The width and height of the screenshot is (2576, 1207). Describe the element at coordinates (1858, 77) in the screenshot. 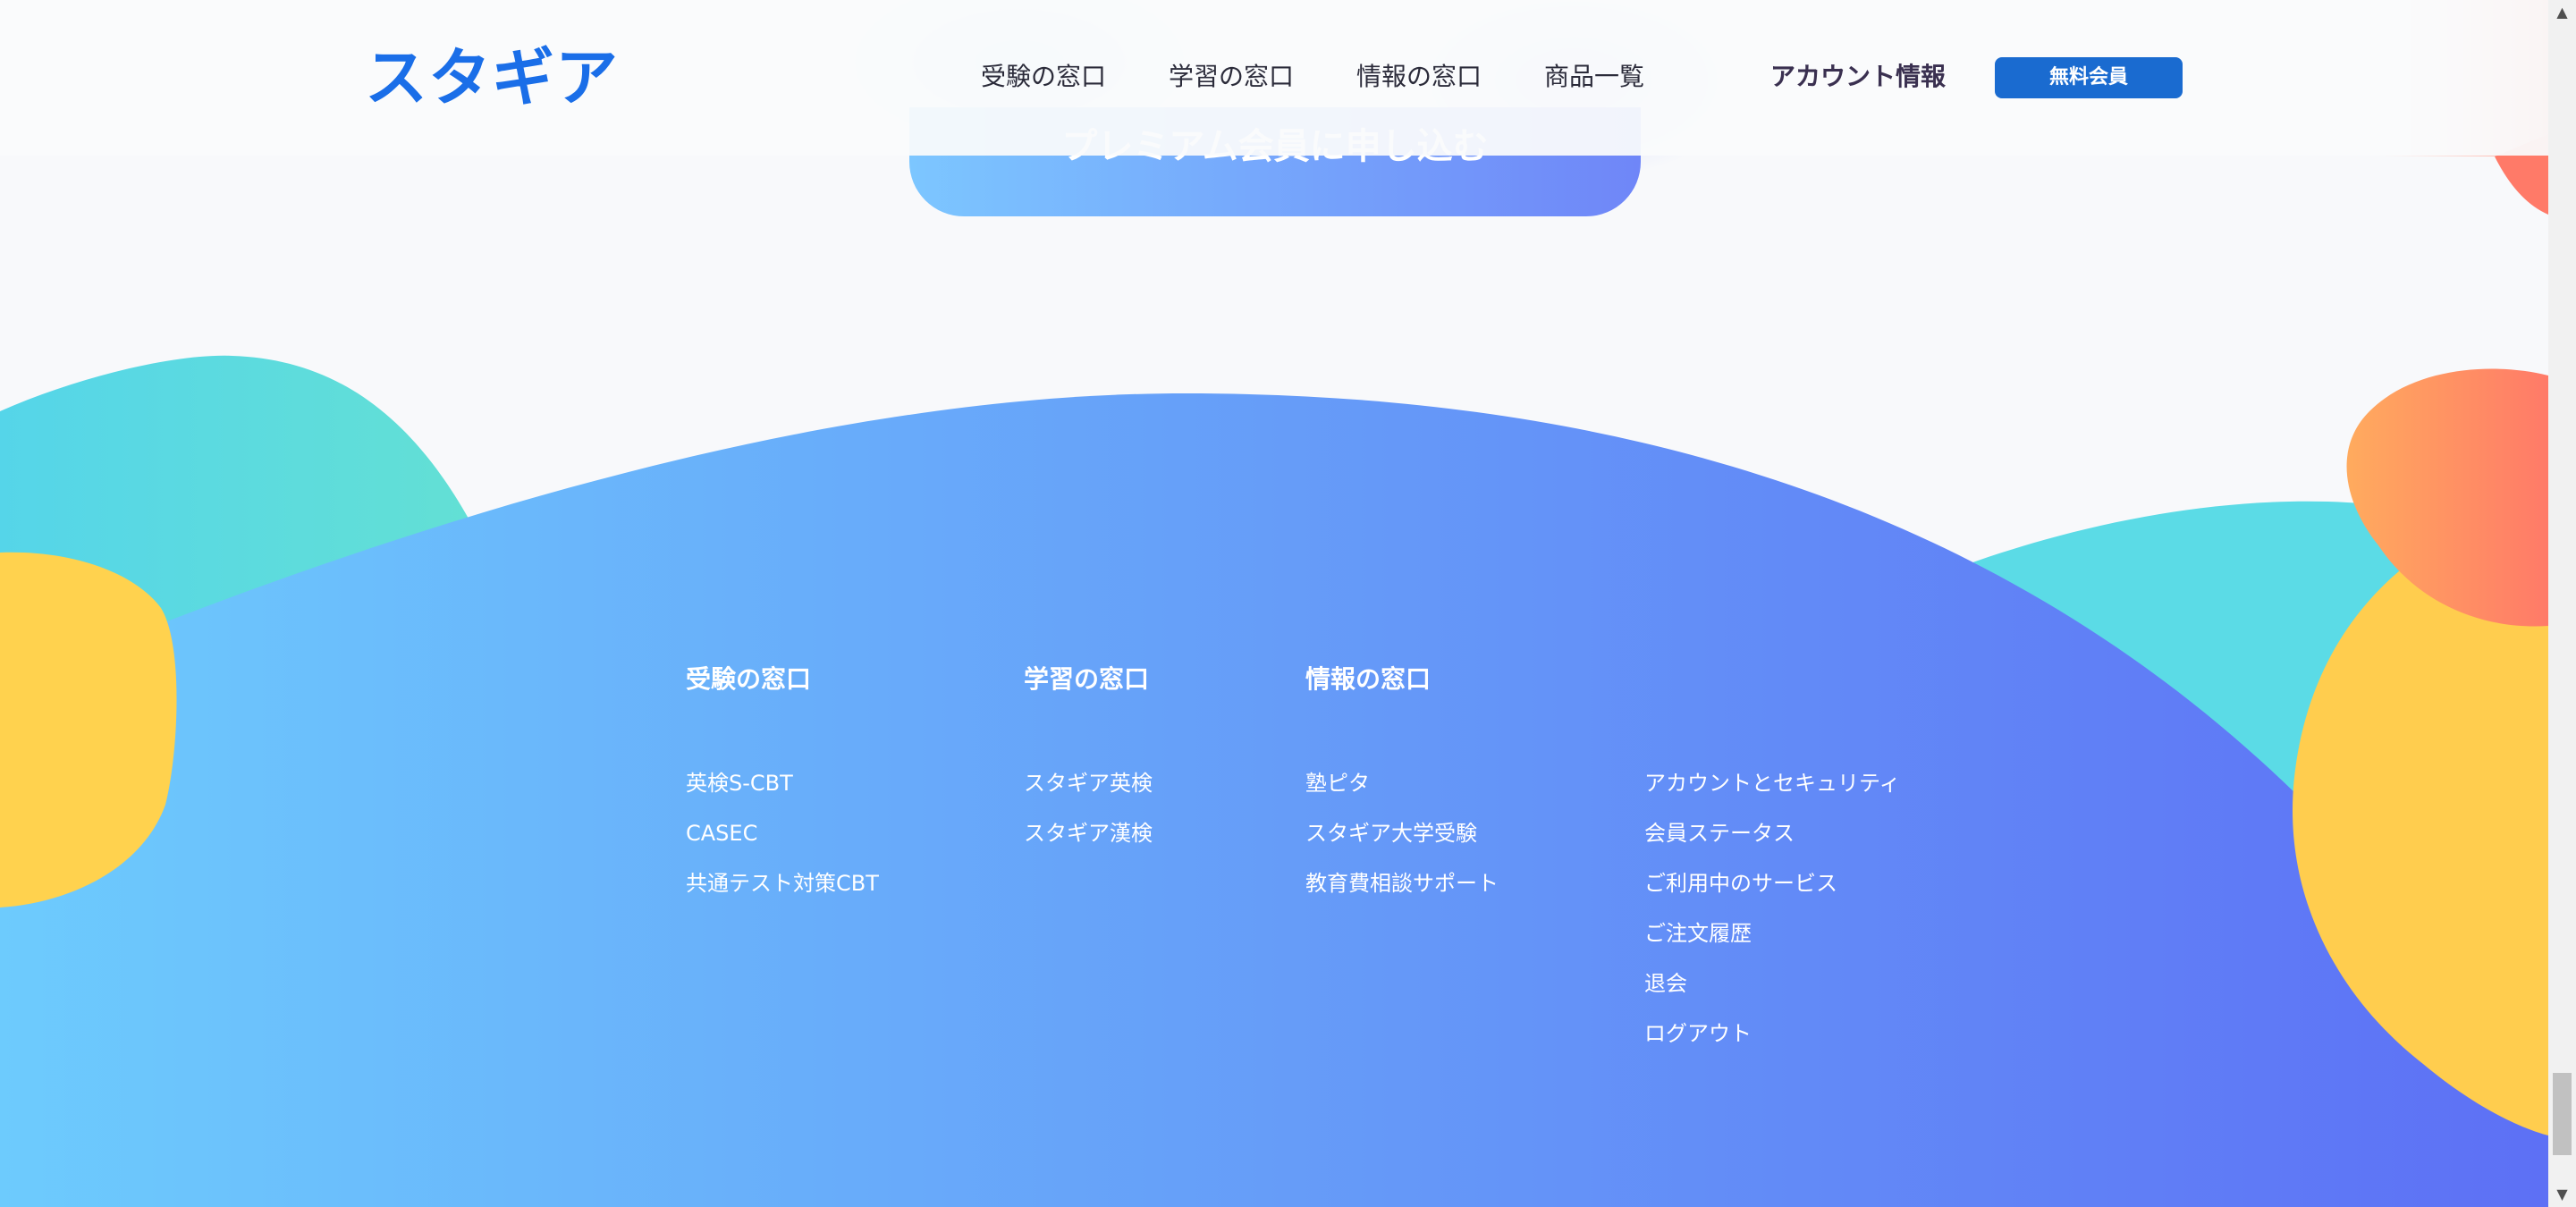

I see `account-info-link: アカウント情報` at that location.